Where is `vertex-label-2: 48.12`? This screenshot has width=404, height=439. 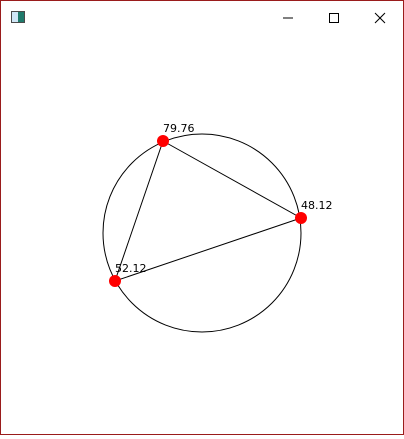
vertex-label-2: 48.12 is located at coordinates (317, 205).